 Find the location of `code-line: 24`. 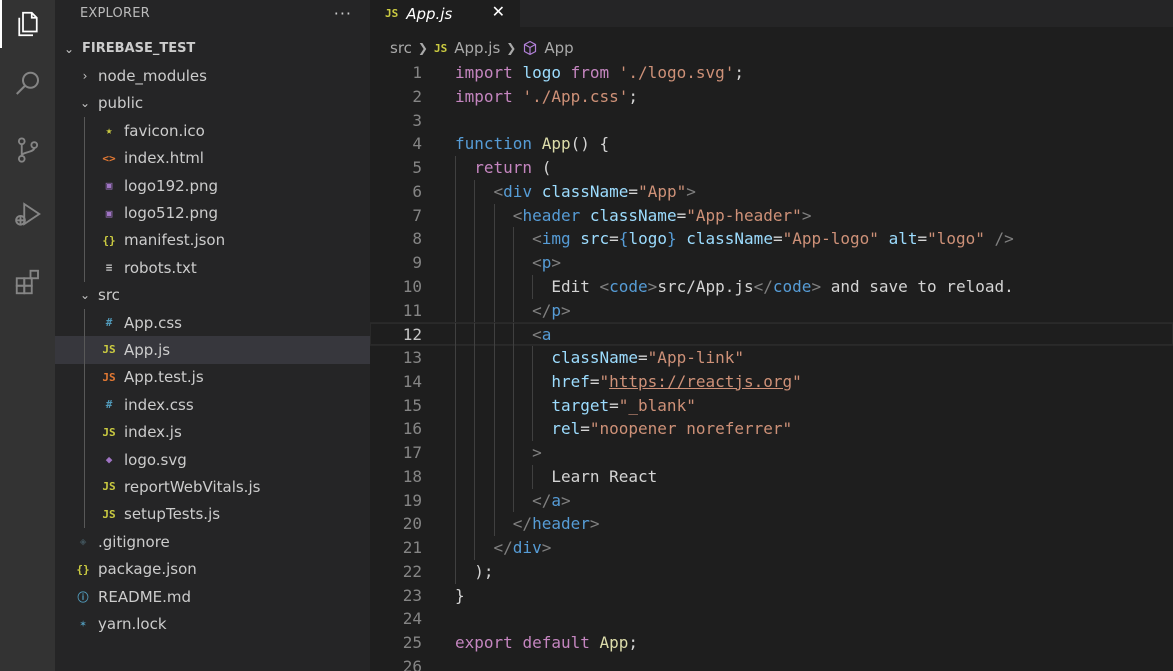

code-line: 24 is located at coordinates (771, 619).